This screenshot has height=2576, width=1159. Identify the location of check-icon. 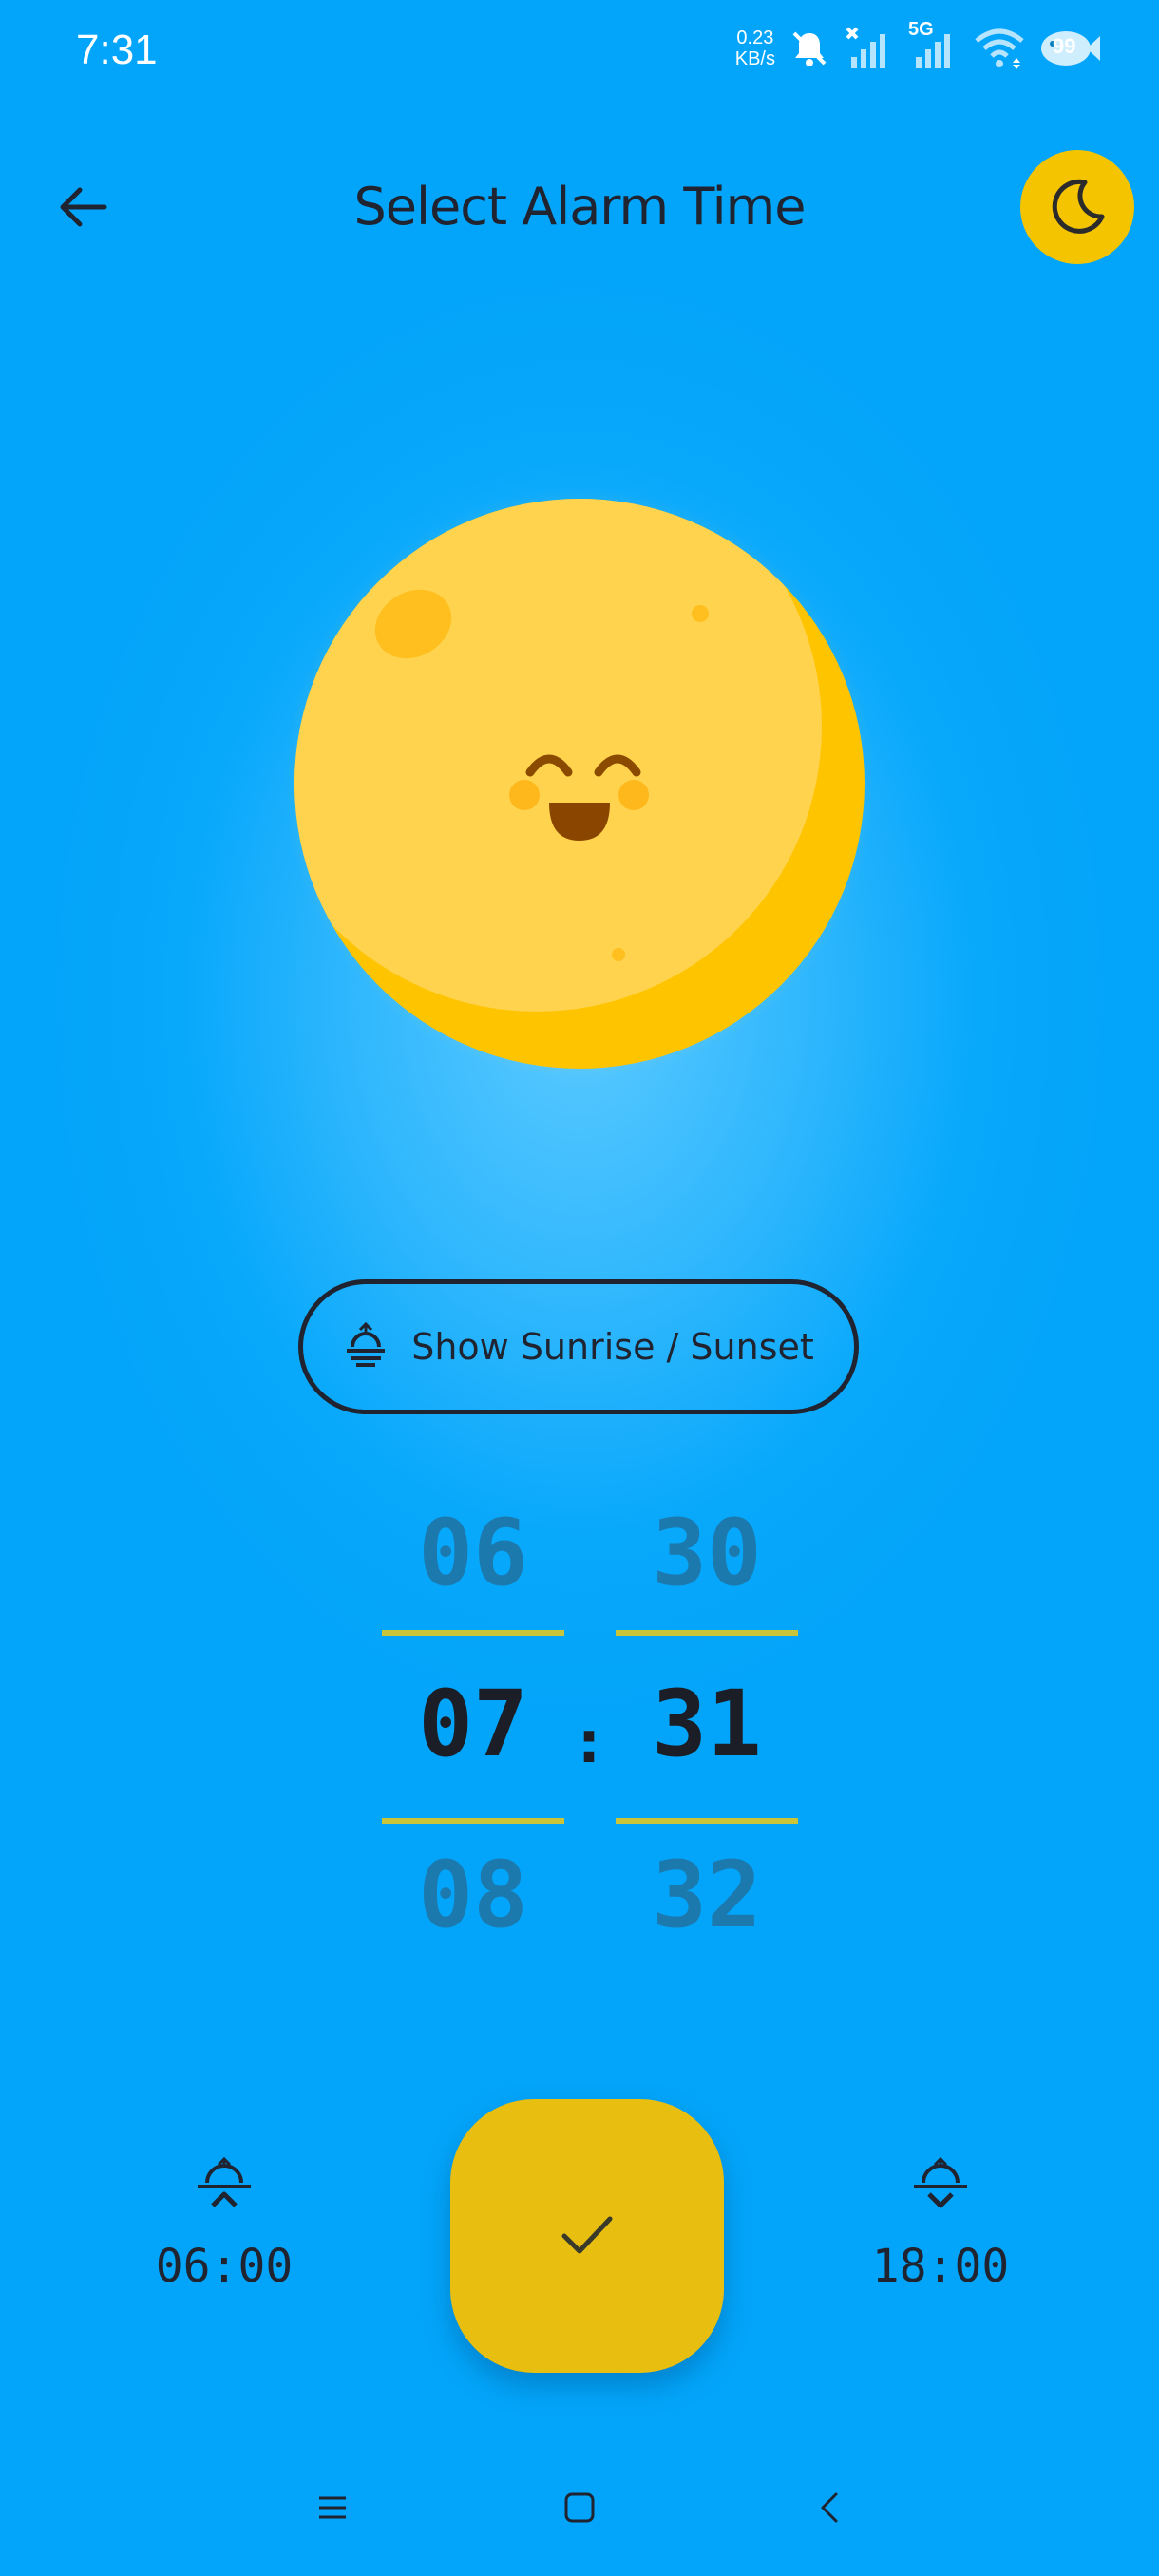
(587, 2236).